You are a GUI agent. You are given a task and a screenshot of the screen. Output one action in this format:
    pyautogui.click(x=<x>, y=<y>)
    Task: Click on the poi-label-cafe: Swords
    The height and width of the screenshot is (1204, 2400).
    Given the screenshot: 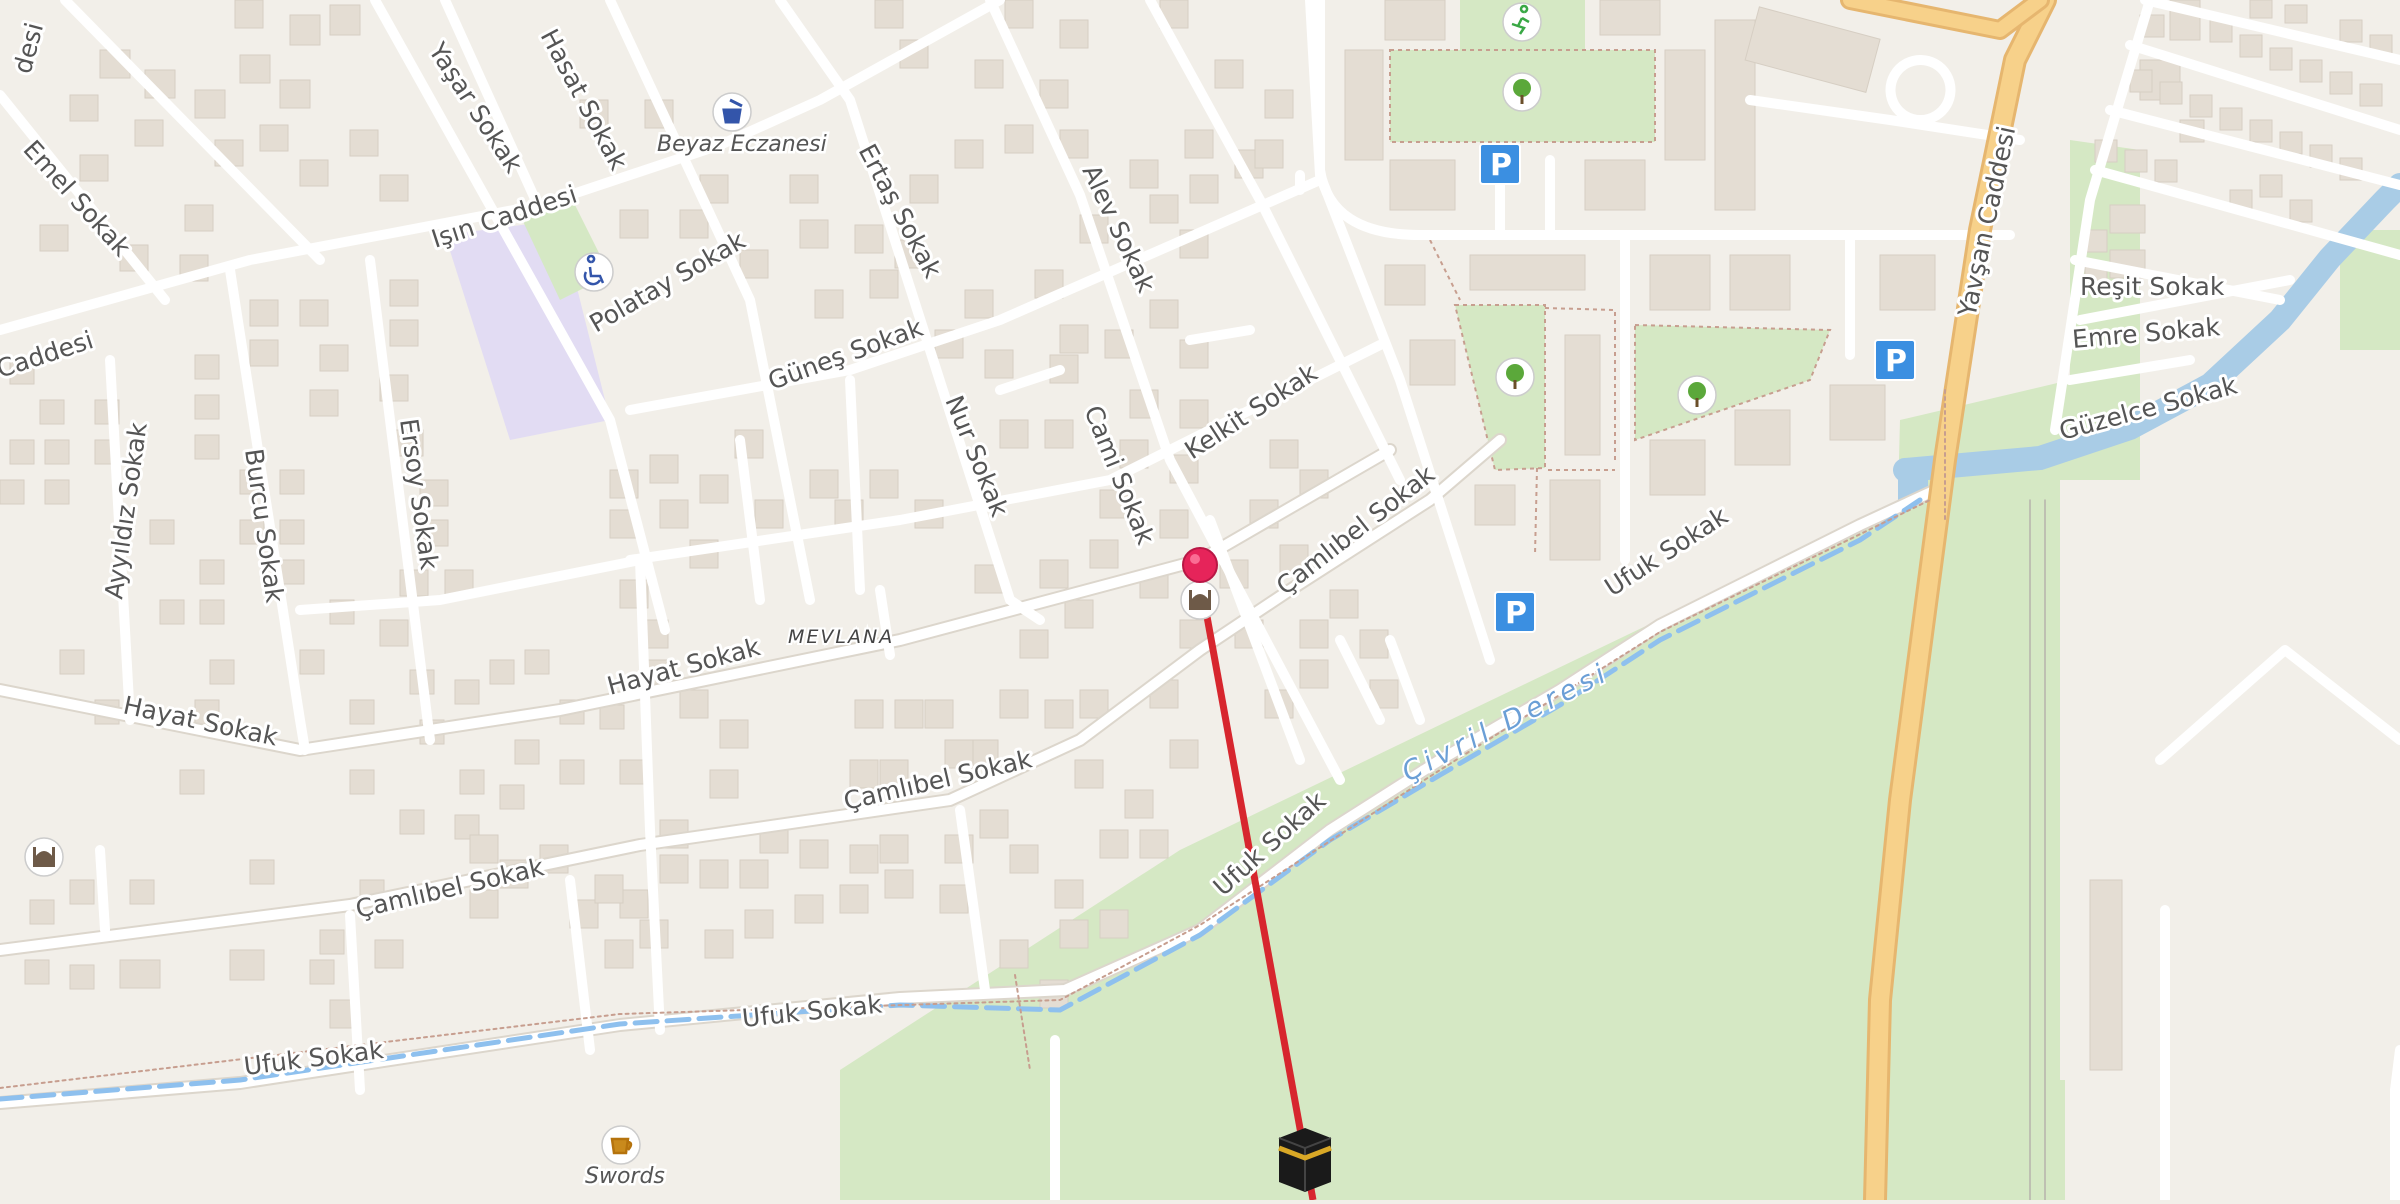 What is the action you would take?
    pyautogui.click(x=625, y=1176)
    